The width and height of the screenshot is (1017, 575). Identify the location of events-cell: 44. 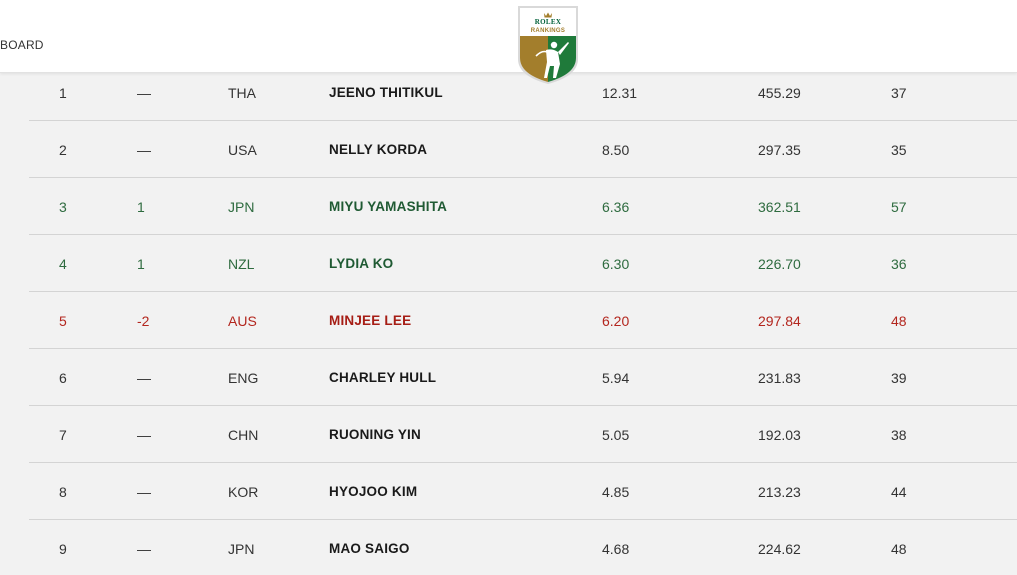
(899, 492).